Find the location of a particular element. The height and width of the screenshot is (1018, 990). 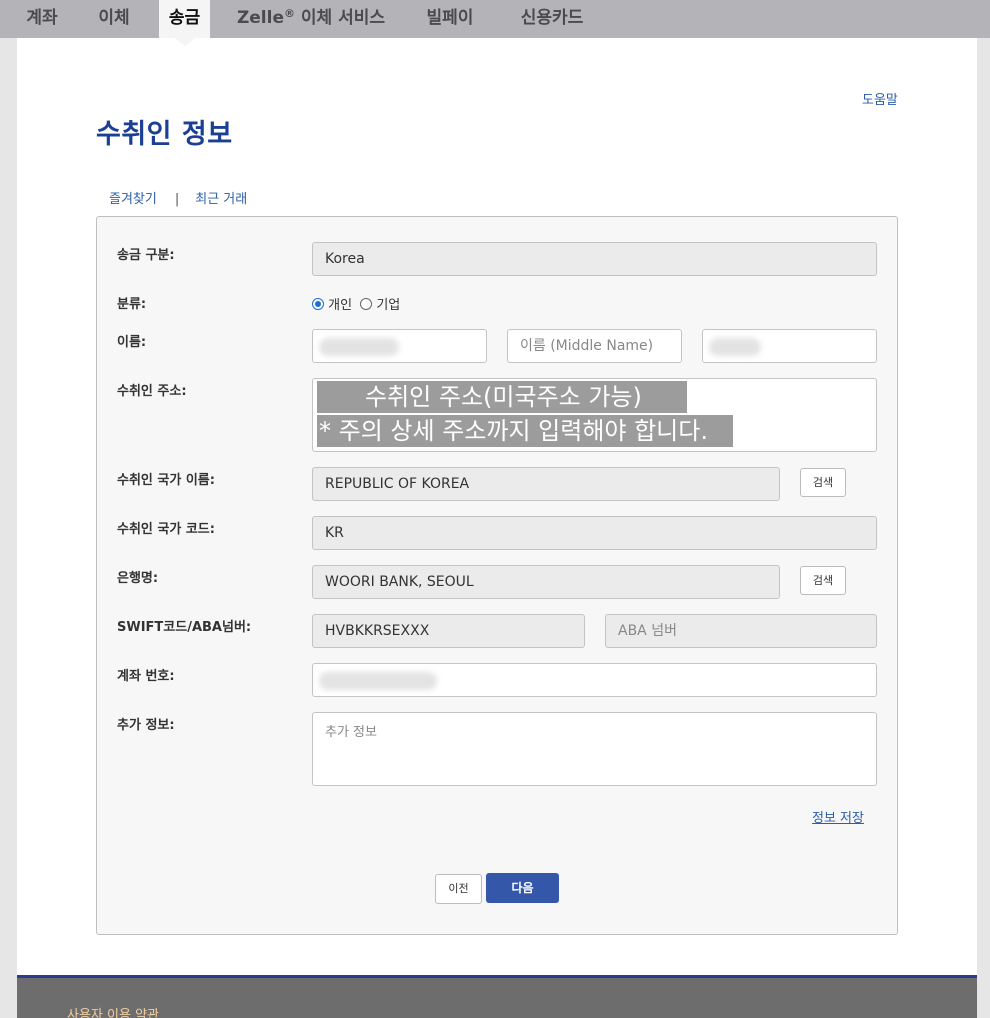

first-name-input is located at coordinates (399, 346).